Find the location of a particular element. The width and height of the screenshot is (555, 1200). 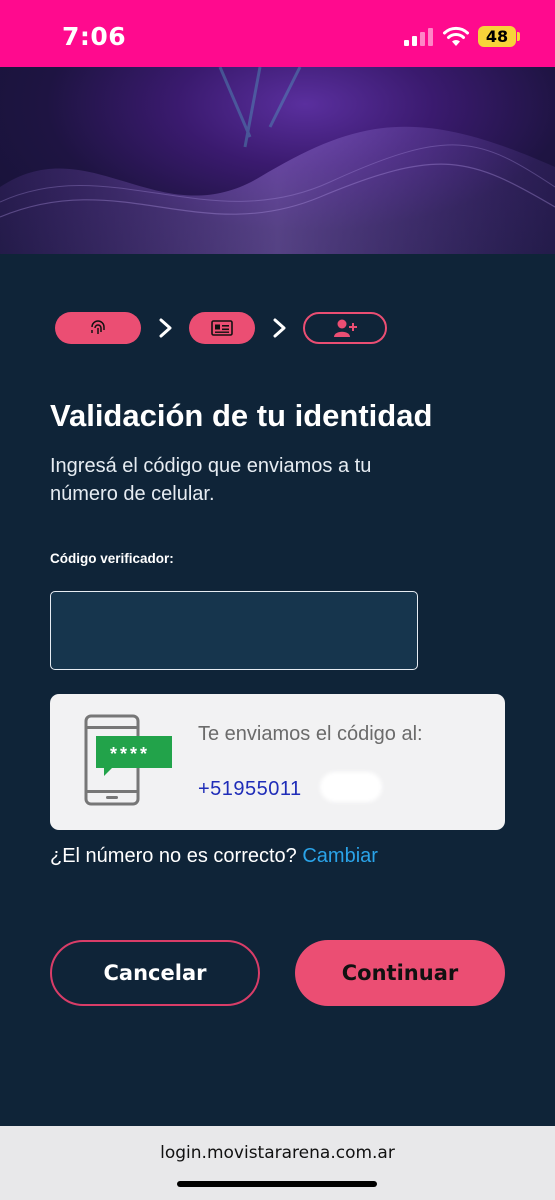

id-card-icon is located at coordinates (222, 328).